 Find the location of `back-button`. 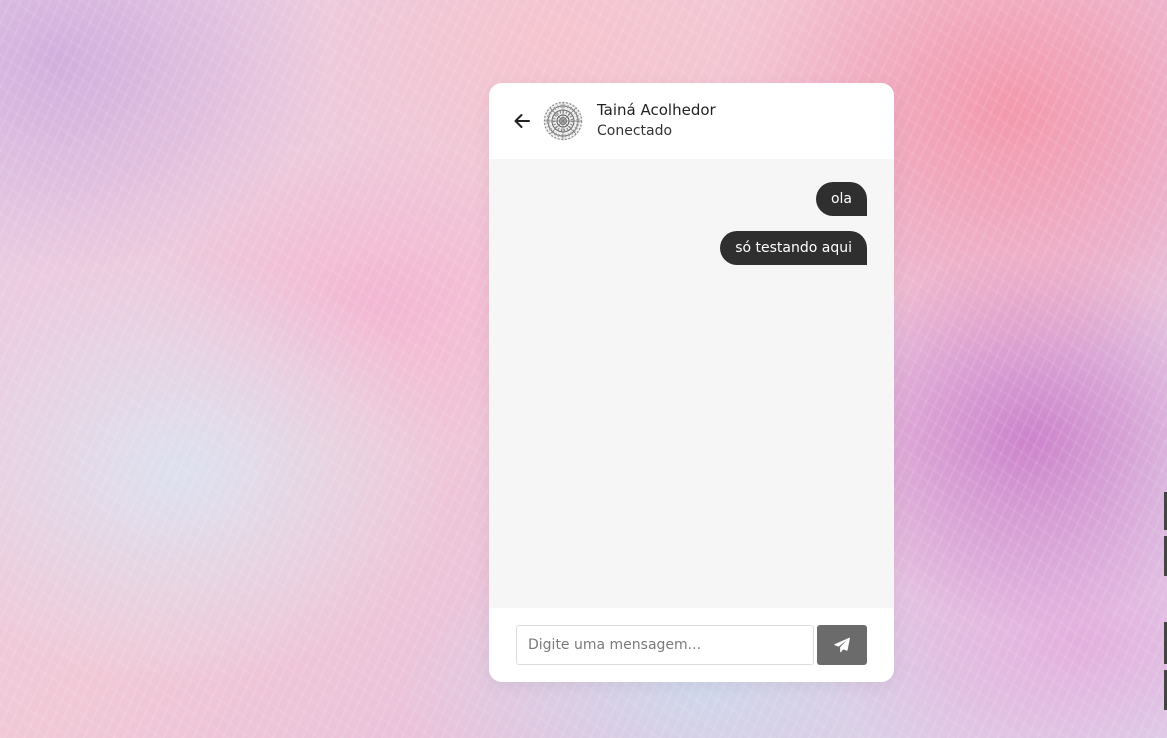

back-button is located at coordinates (522, 121).